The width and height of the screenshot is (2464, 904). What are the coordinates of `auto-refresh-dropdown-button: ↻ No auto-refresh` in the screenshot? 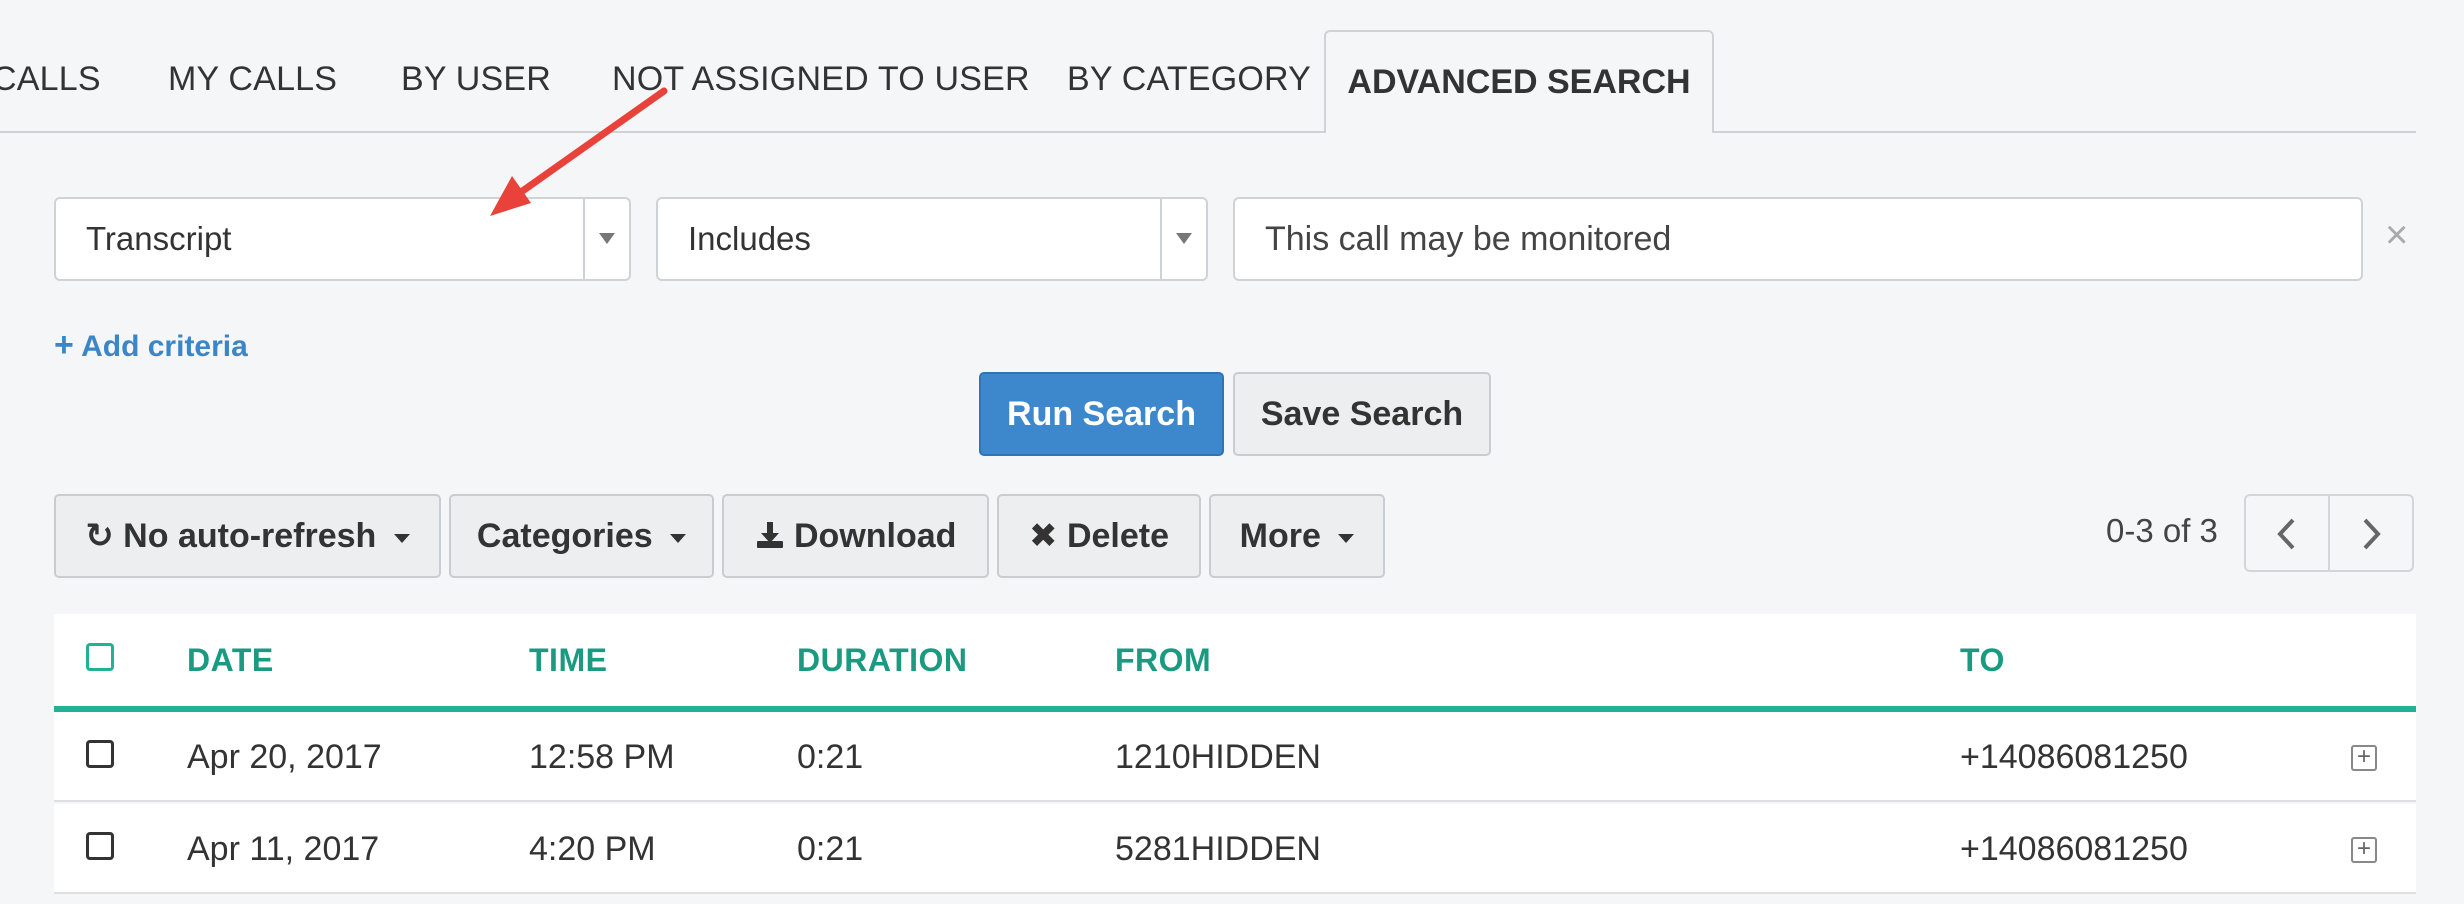 It's located at (247, 536).